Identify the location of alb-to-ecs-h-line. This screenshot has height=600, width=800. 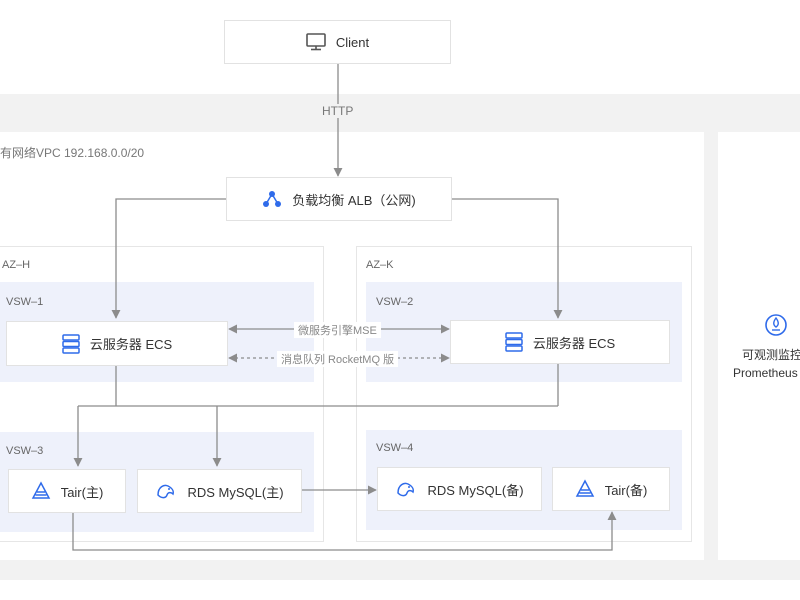
(168, 258).